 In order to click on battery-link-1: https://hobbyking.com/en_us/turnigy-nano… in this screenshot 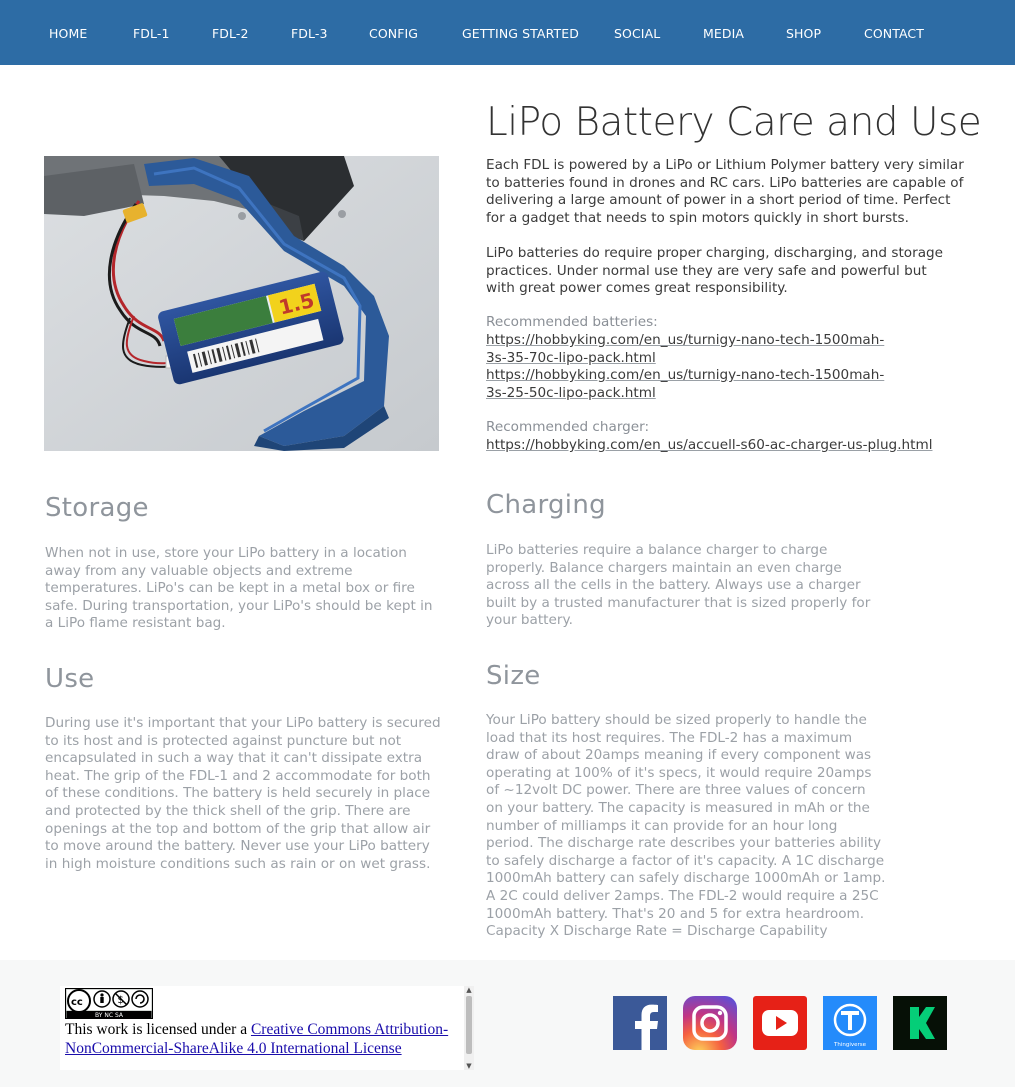, I will do `click(686, 349)`.